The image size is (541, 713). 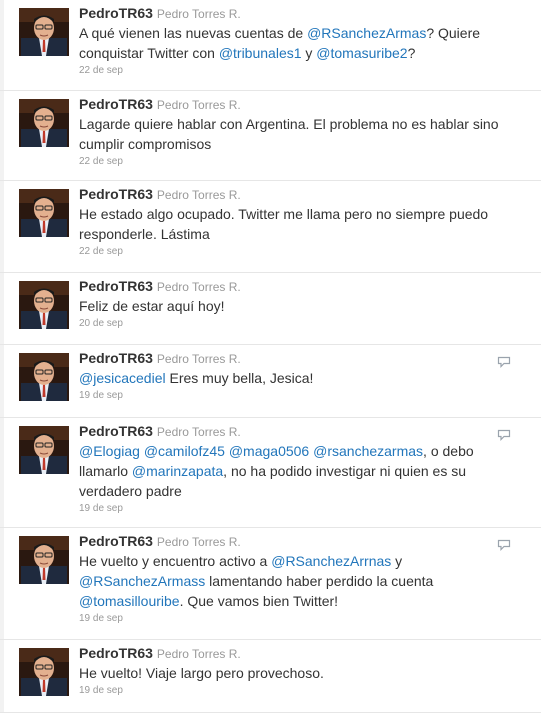 I want to click on mention-link: @RSanchezArrnas, so click(x=331, y=561).